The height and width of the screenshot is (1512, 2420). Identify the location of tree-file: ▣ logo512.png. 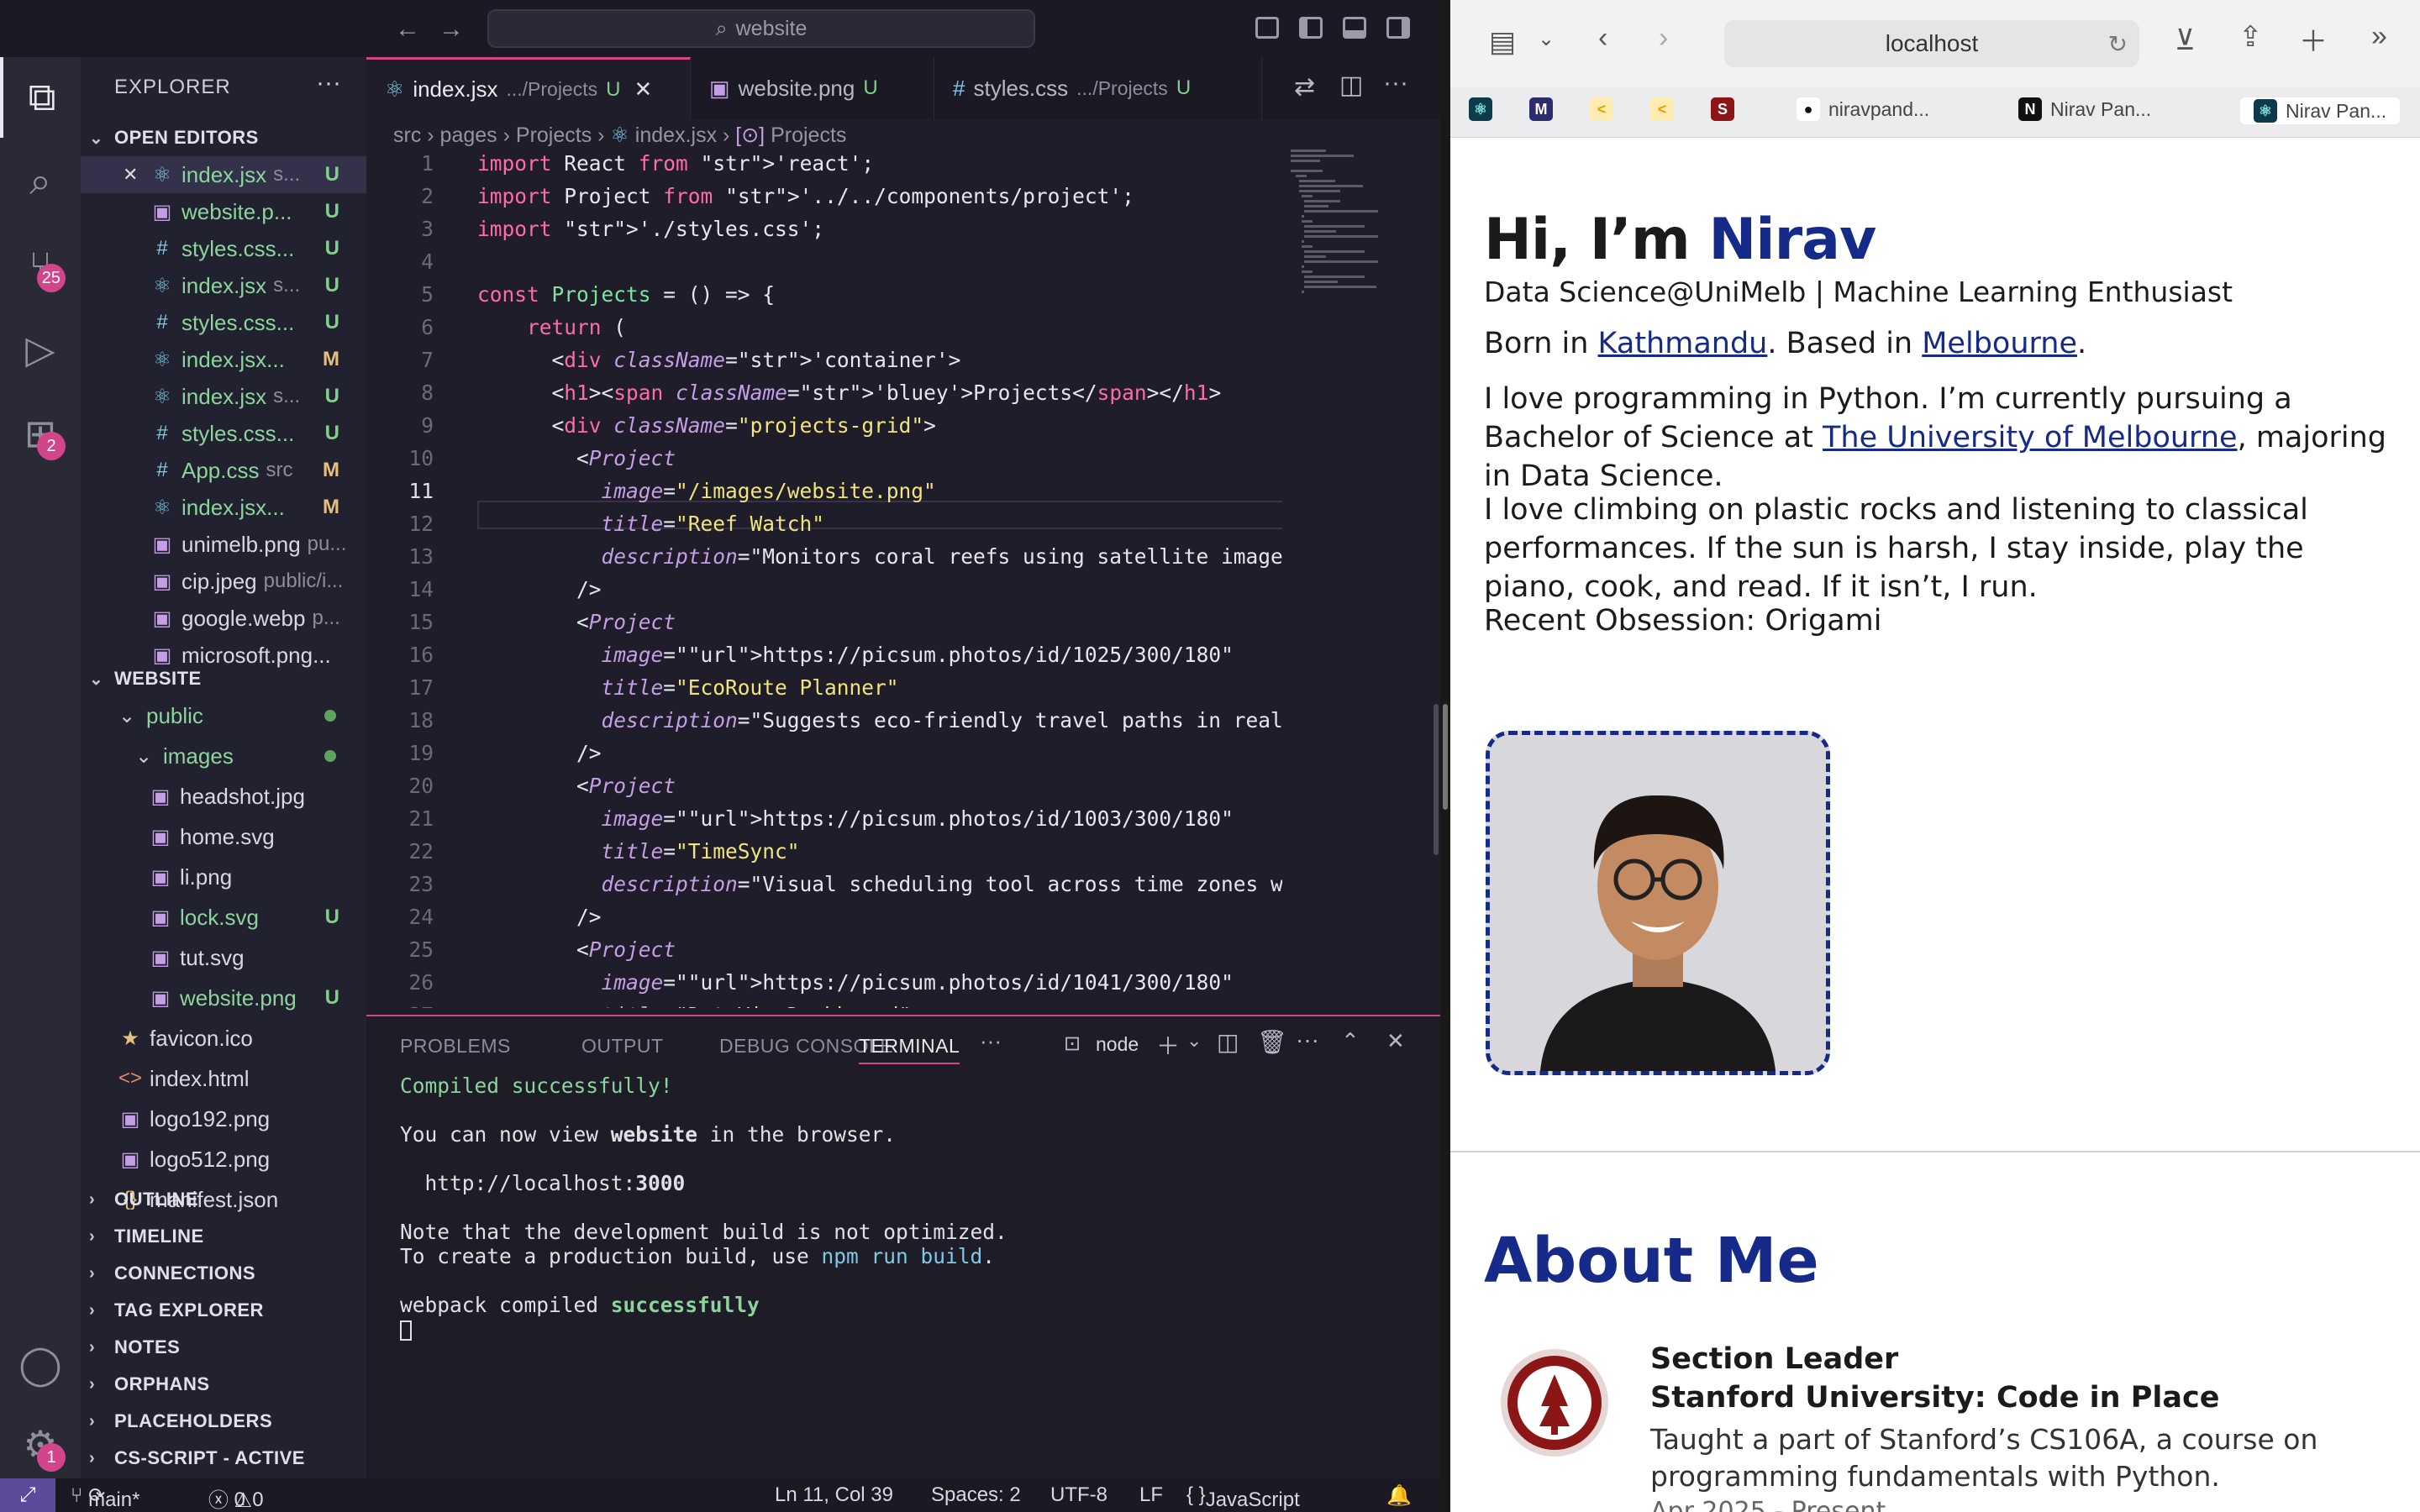
(224, 1159).